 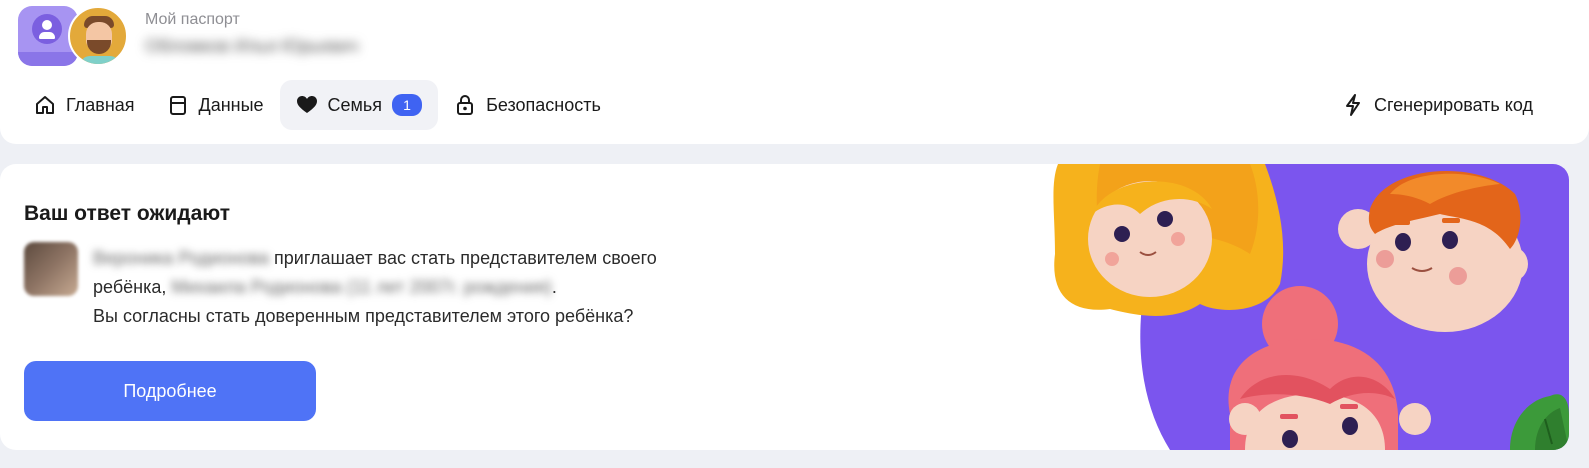 I want to click on nav-family-label: Семья, so click(x=355, y=104).